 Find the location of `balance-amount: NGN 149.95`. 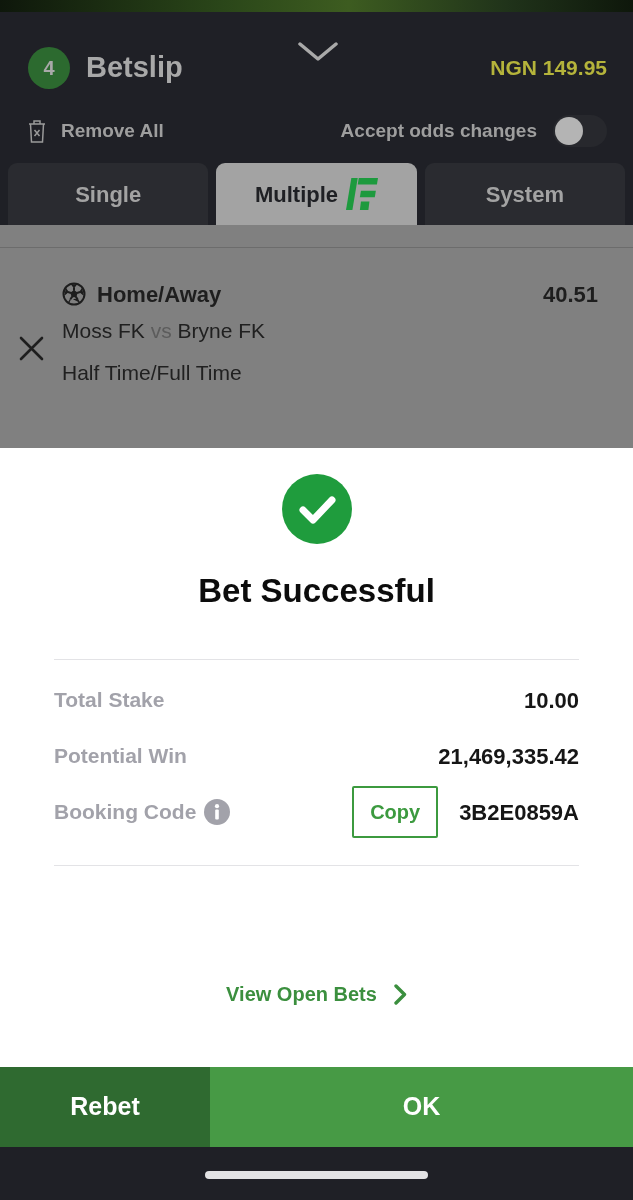

balance-amount: NGN 149.95 is located at coordinates (548, 68).